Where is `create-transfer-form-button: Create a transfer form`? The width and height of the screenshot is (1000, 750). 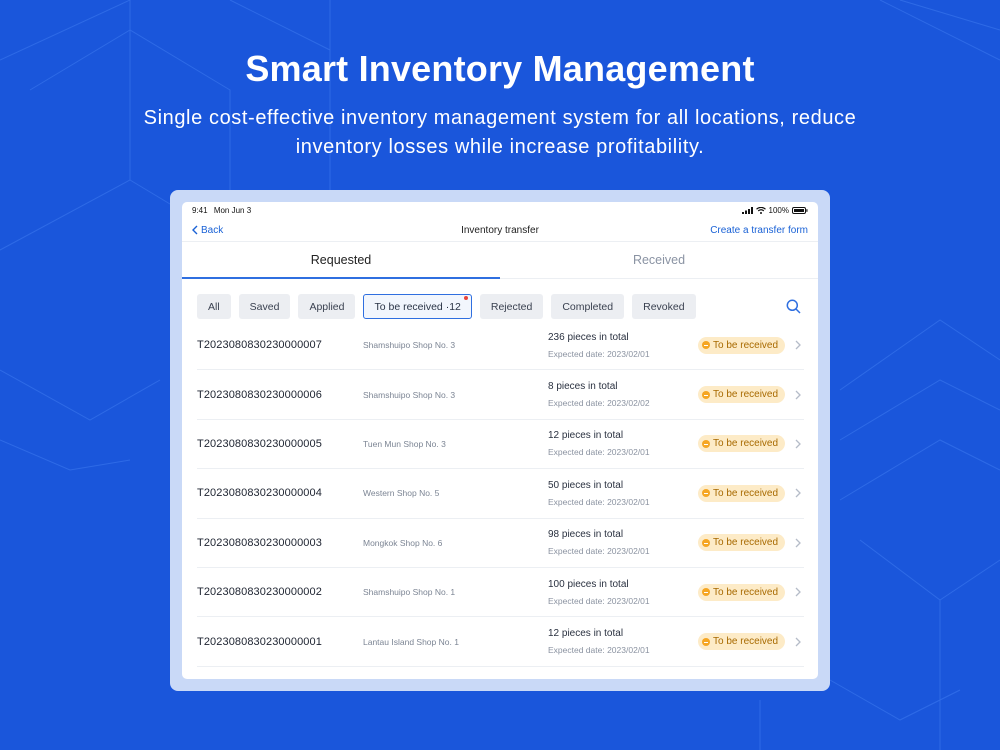 create-transfer-form-button: Create a transfer form is located at coordinates (759, 230).